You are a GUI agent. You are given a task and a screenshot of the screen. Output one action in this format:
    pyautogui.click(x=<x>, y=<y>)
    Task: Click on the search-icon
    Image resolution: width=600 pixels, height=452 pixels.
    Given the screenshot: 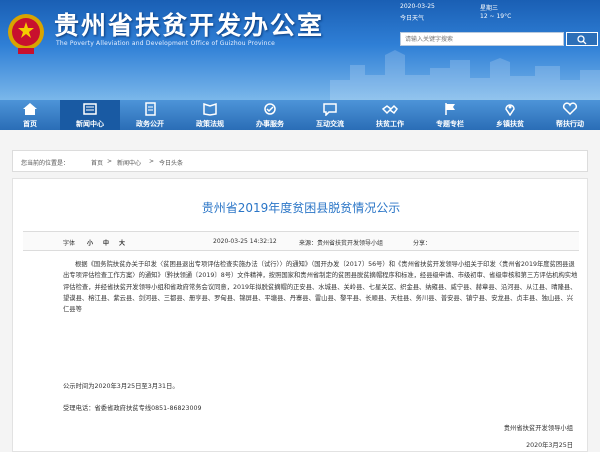 What is the action you would take?
    pyautogui.click(x=582, y=40)
    